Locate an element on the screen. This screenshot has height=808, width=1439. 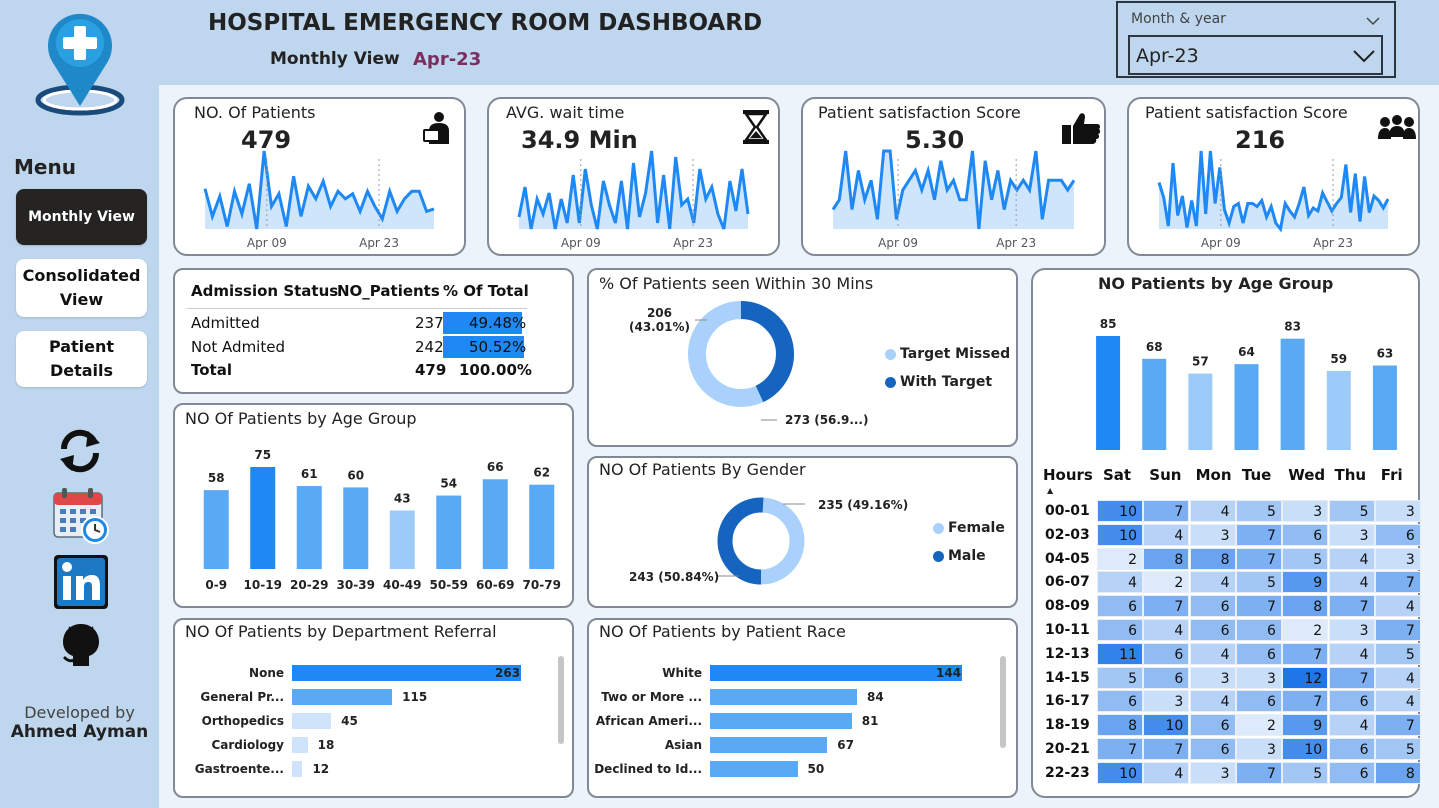
heatmap-cell: 12 is located at coordinates (1305, 677).